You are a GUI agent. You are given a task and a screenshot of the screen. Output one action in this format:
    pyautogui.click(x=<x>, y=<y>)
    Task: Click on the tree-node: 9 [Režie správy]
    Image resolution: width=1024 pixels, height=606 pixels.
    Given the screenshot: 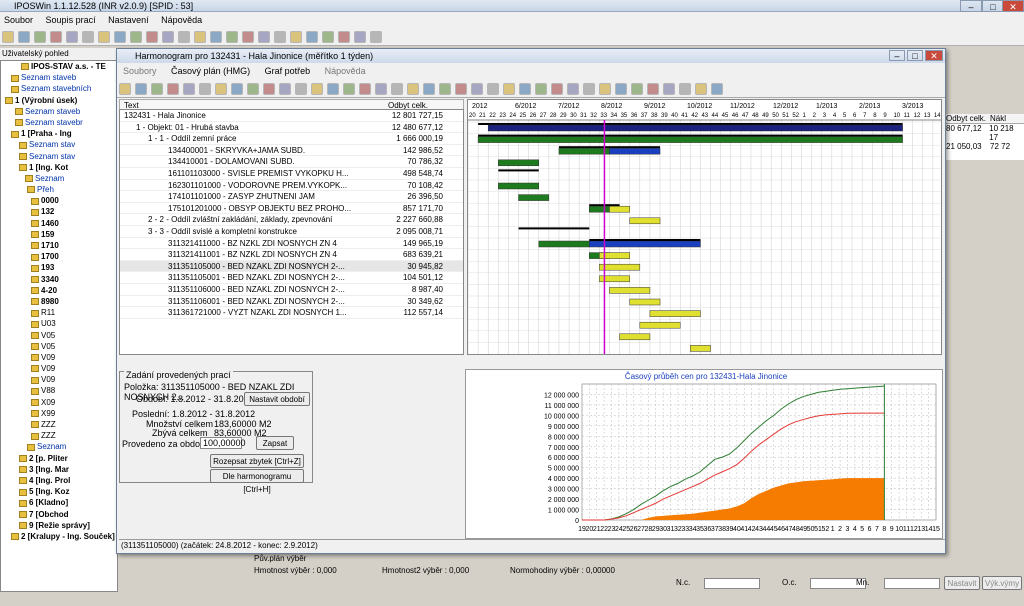 What is the action you would take?
    pyautogui.click(x=59, y=525)
    